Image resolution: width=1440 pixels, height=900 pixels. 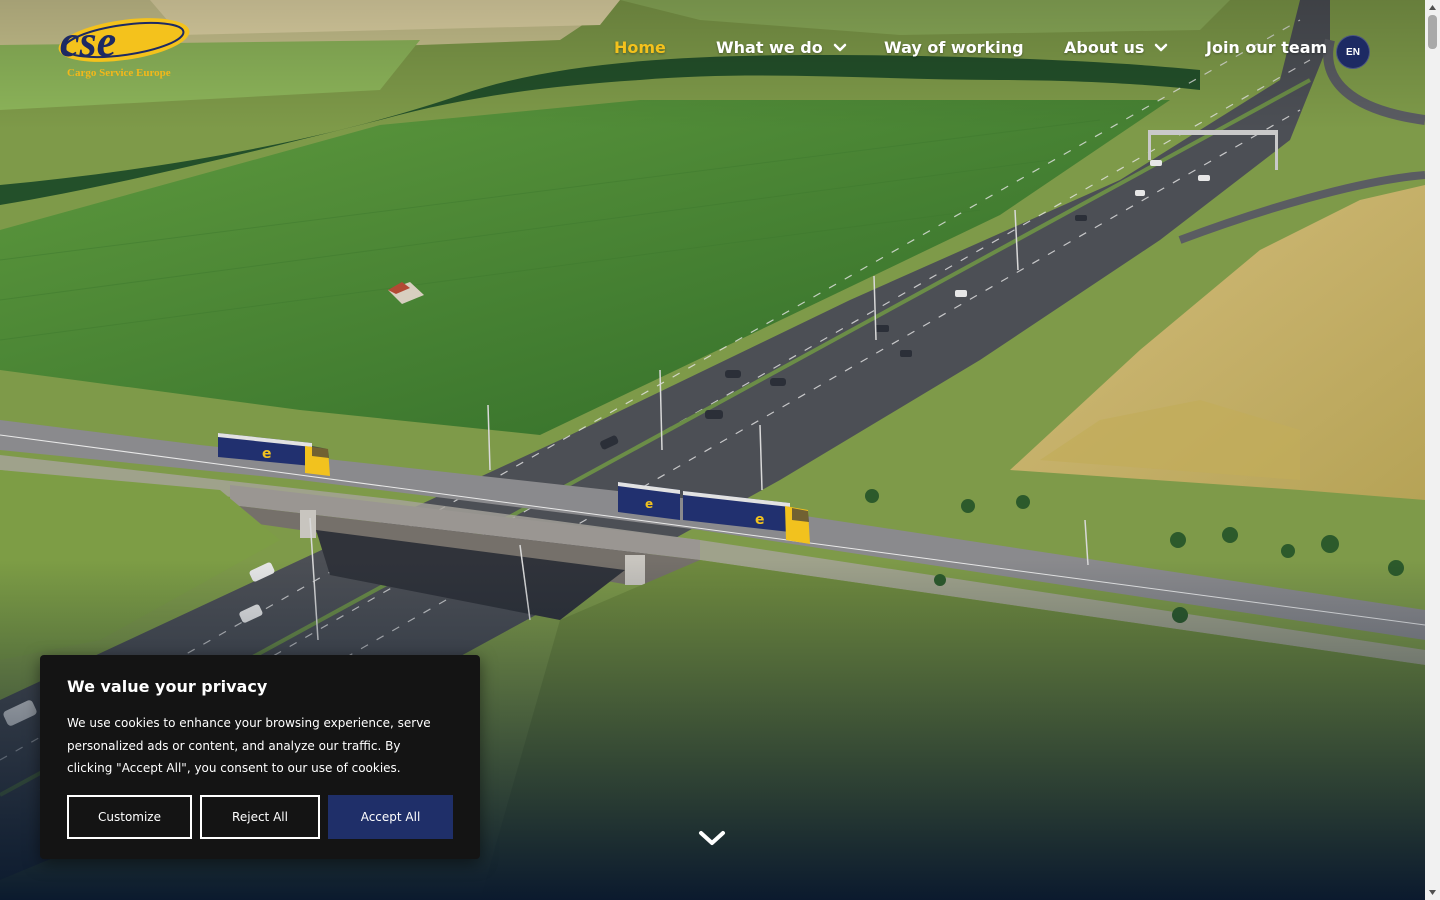 I want to click on nav-item-label: Join our team, so click(x=1267, y=47).